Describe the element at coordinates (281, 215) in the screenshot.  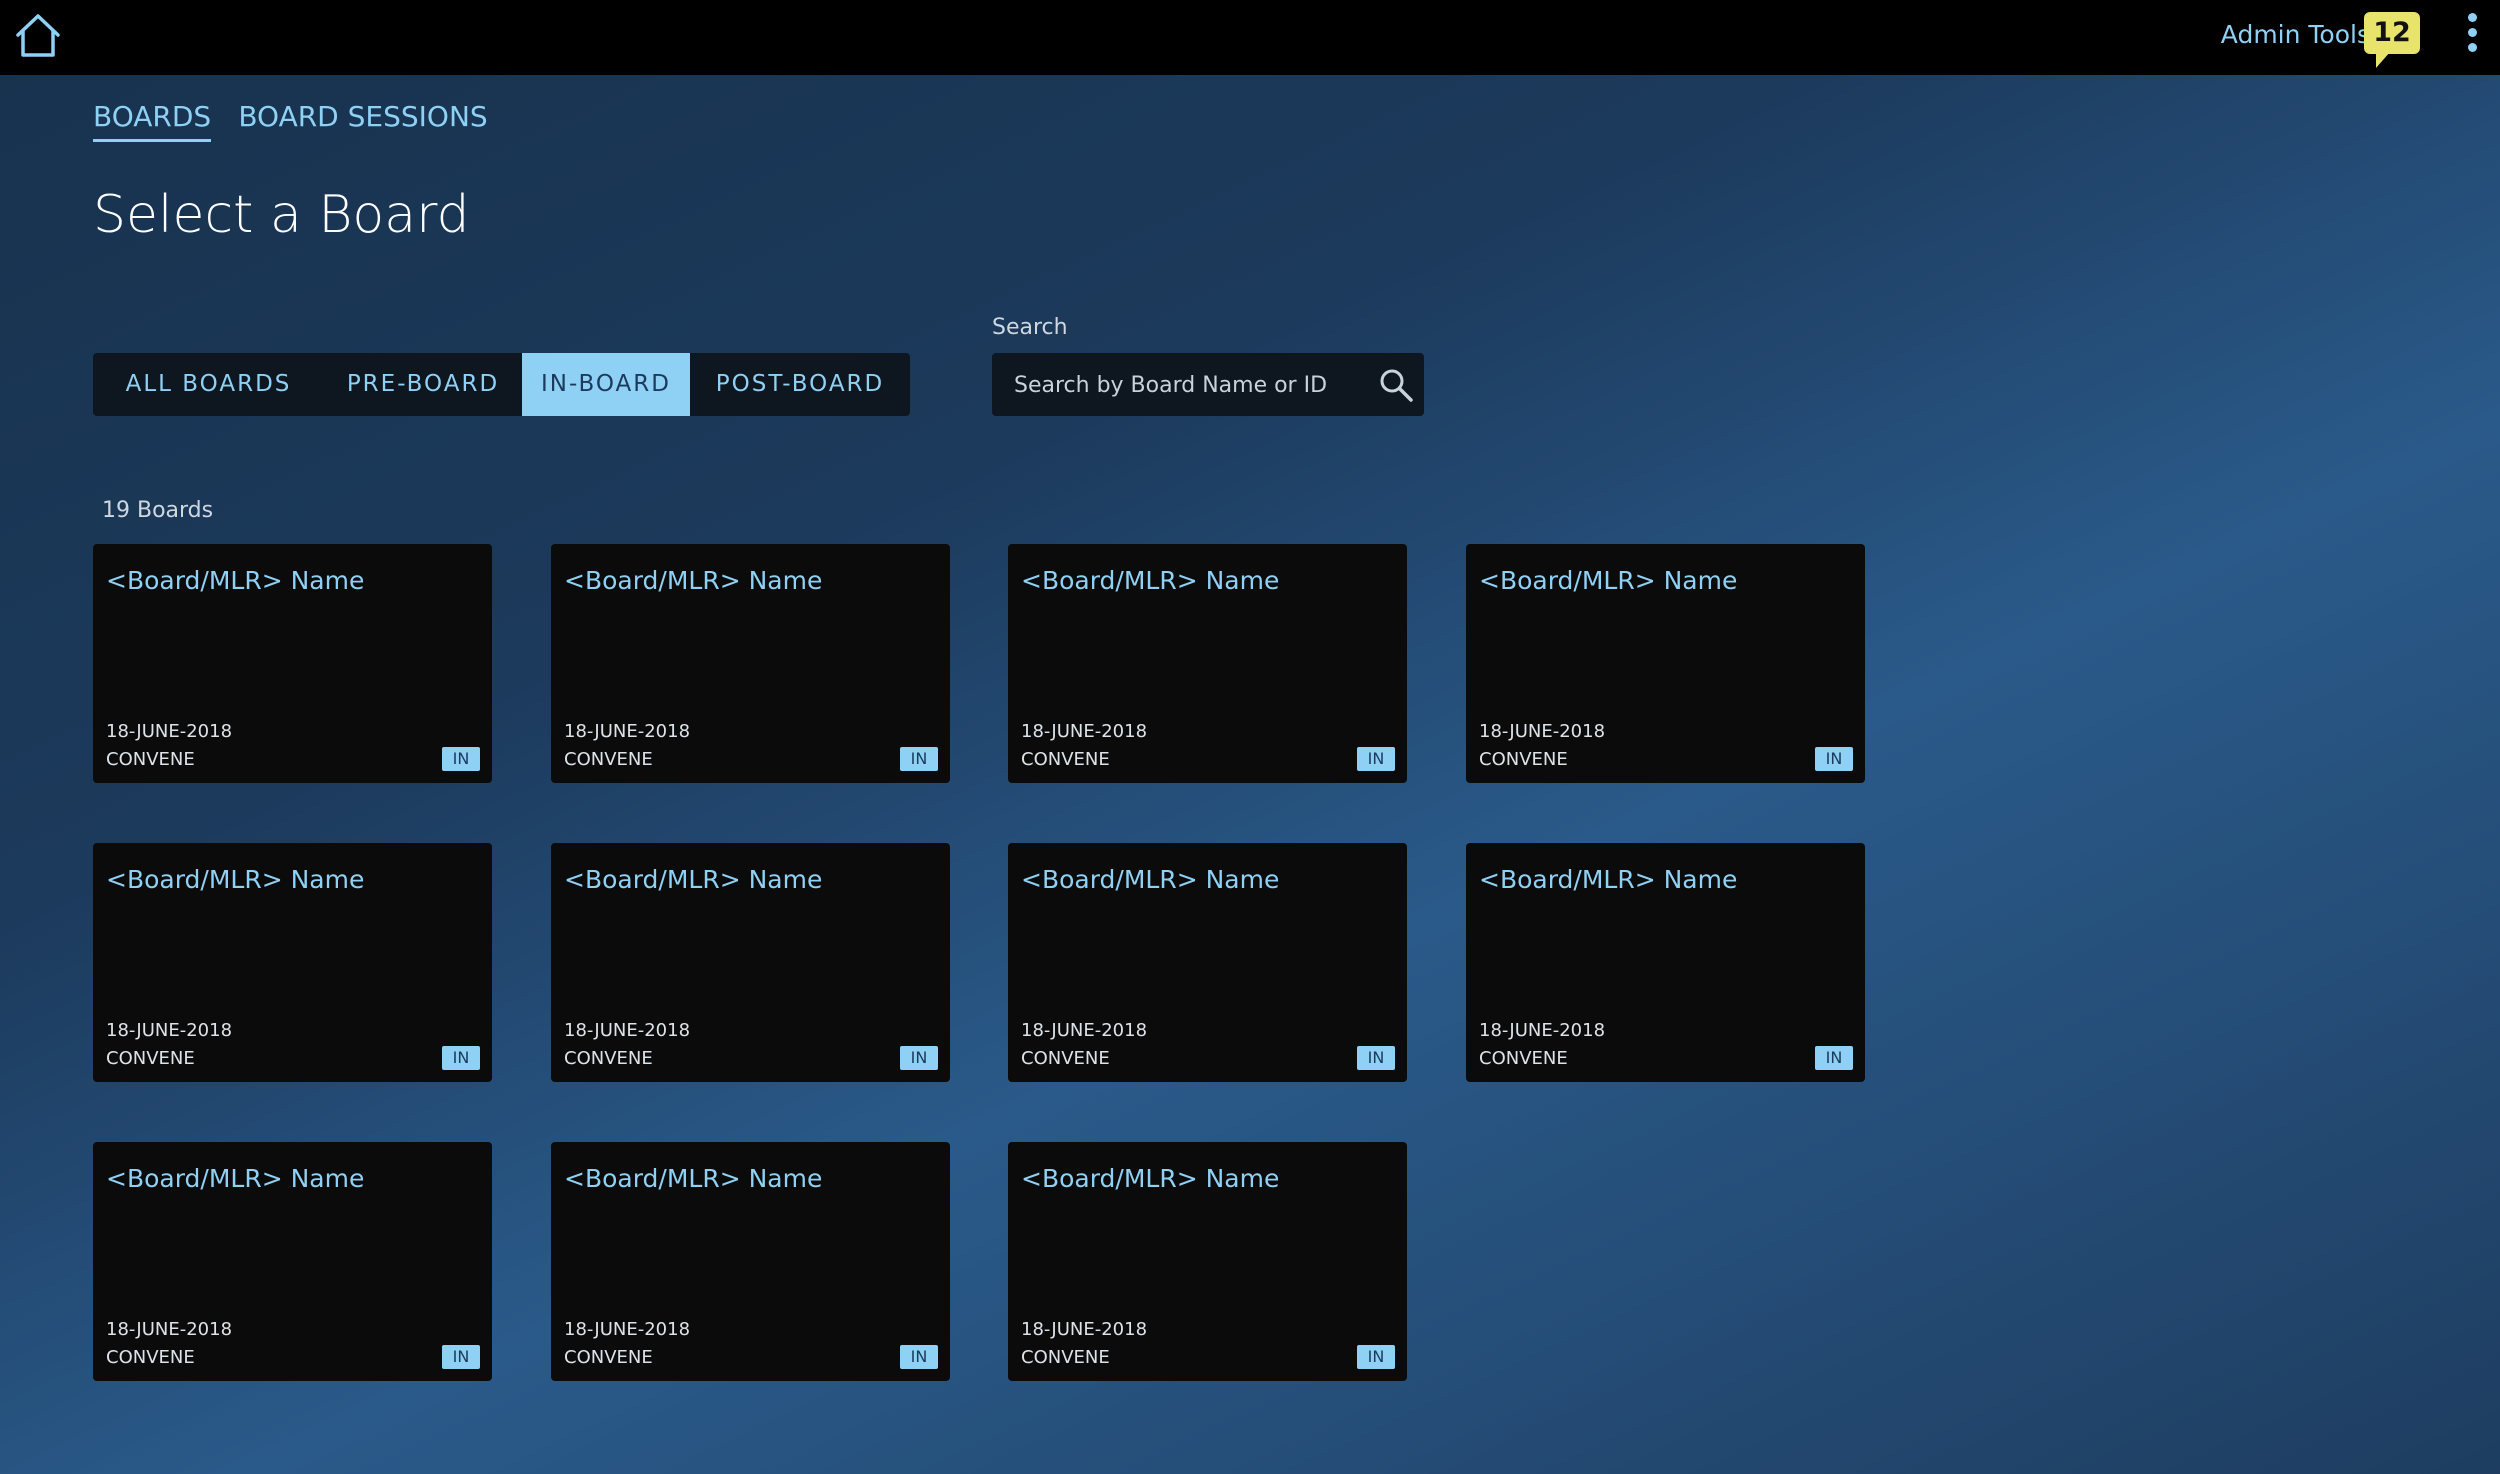
I see `page-title: Select a Board` at that location.